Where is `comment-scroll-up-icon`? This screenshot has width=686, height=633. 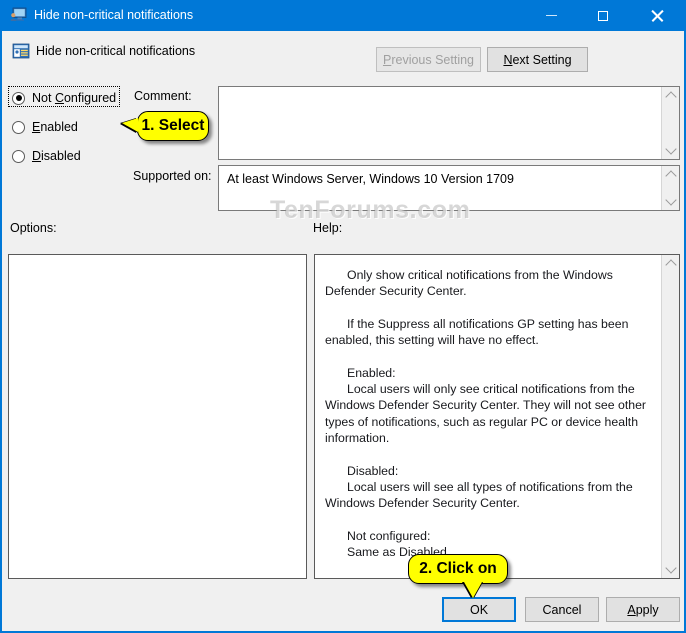 comment-scroll-up-icon is located at coordinates (670, 95).